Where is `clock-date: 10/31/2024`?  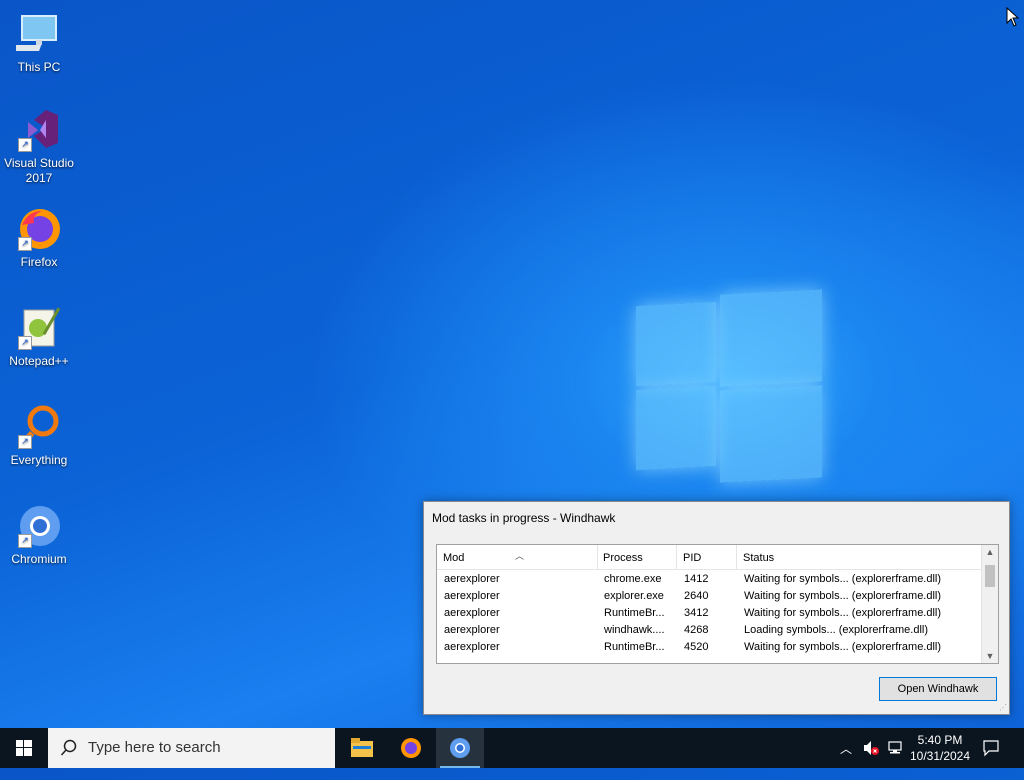 clock-date: 10/31/2024 is located at coordinates (940, 756).